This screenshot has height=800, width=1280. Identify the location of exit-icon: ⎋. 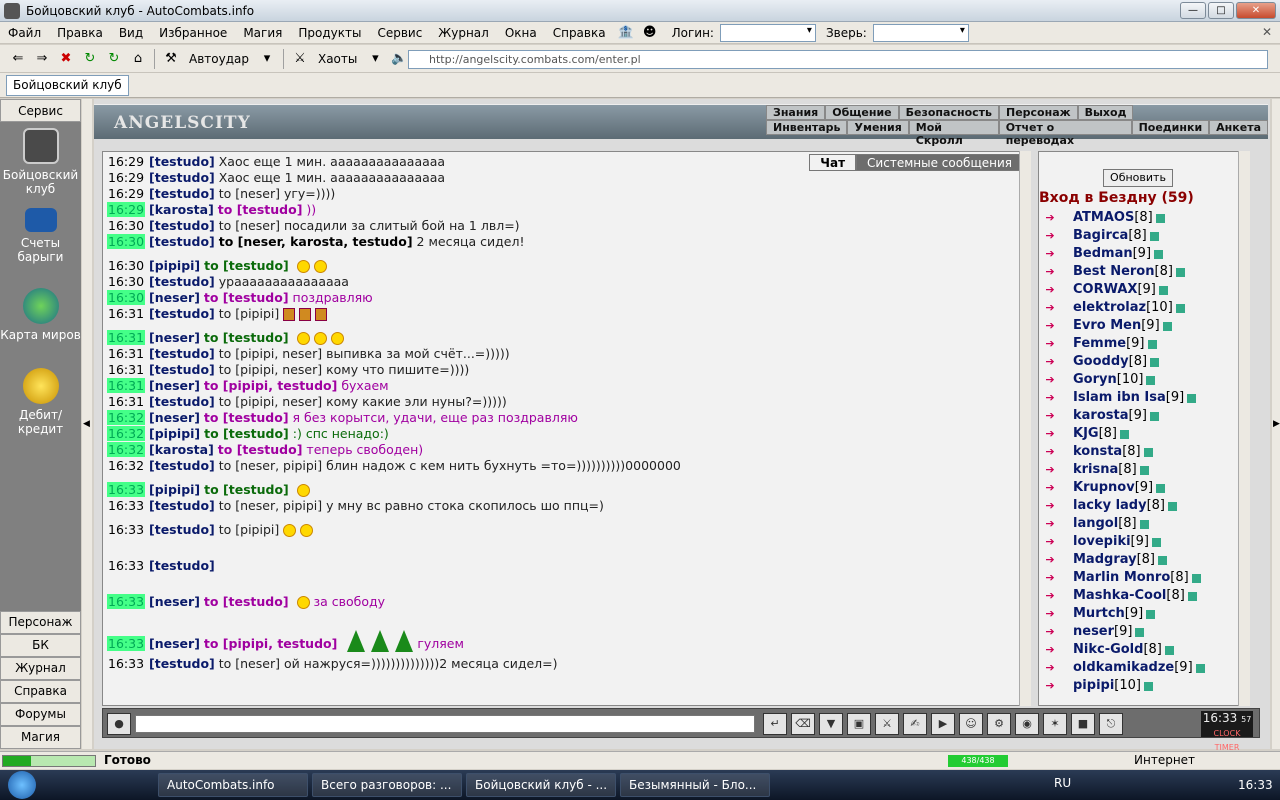
(1111, 724).